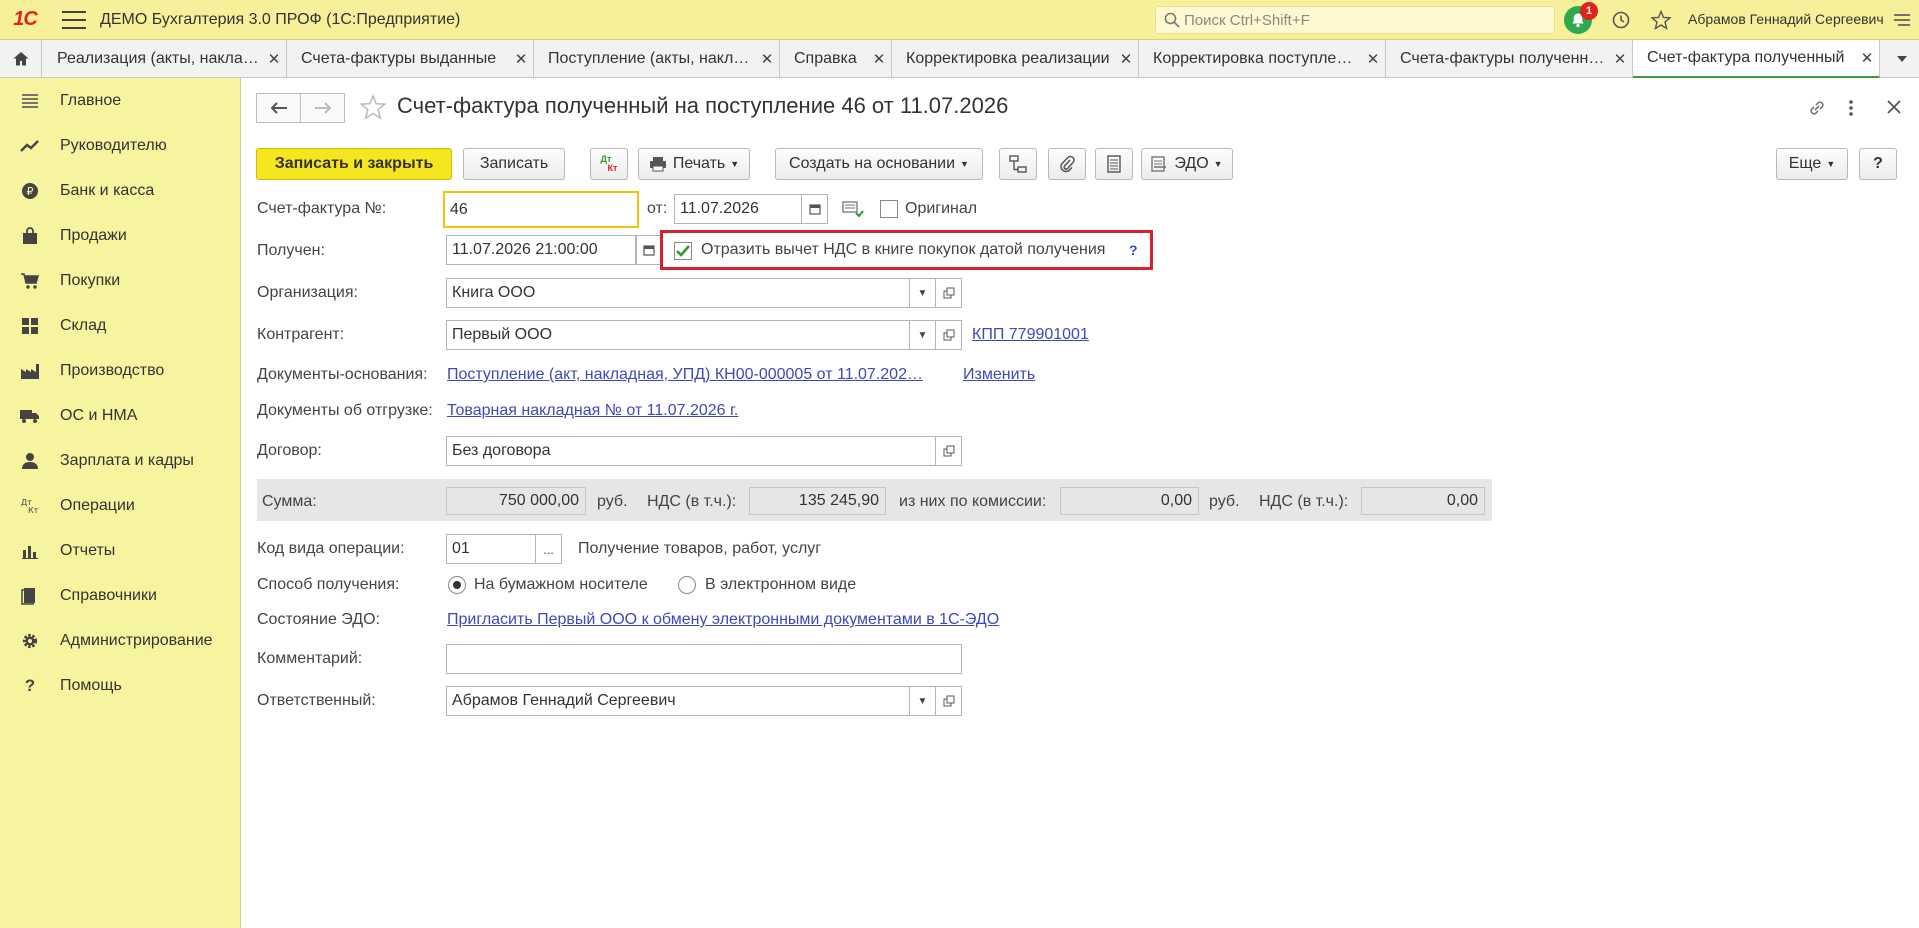 The width and height of the screenshot is (1919, 928). Describe the element at coordinates (120, 101) in the screenshot. I see `sidebar-item-main: Главное` at that location.